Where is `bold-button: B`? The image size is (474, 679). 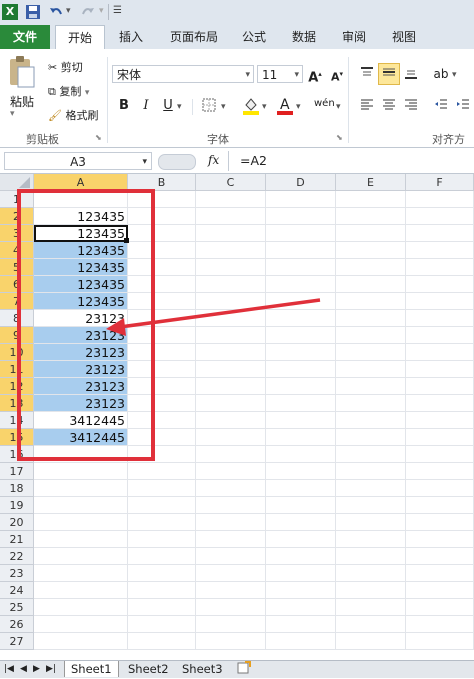 bold-button: B is located at coordinates (124, 106).